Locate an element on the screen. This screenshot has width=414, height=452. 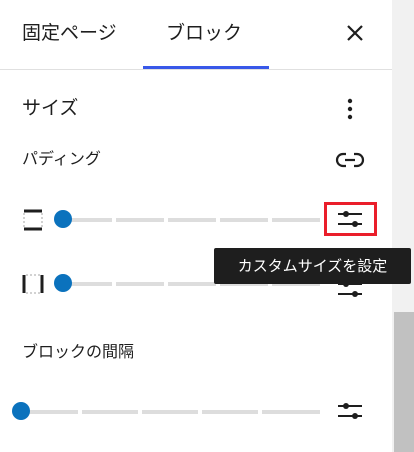
panel-options-button is located at coordinates (350, 109).